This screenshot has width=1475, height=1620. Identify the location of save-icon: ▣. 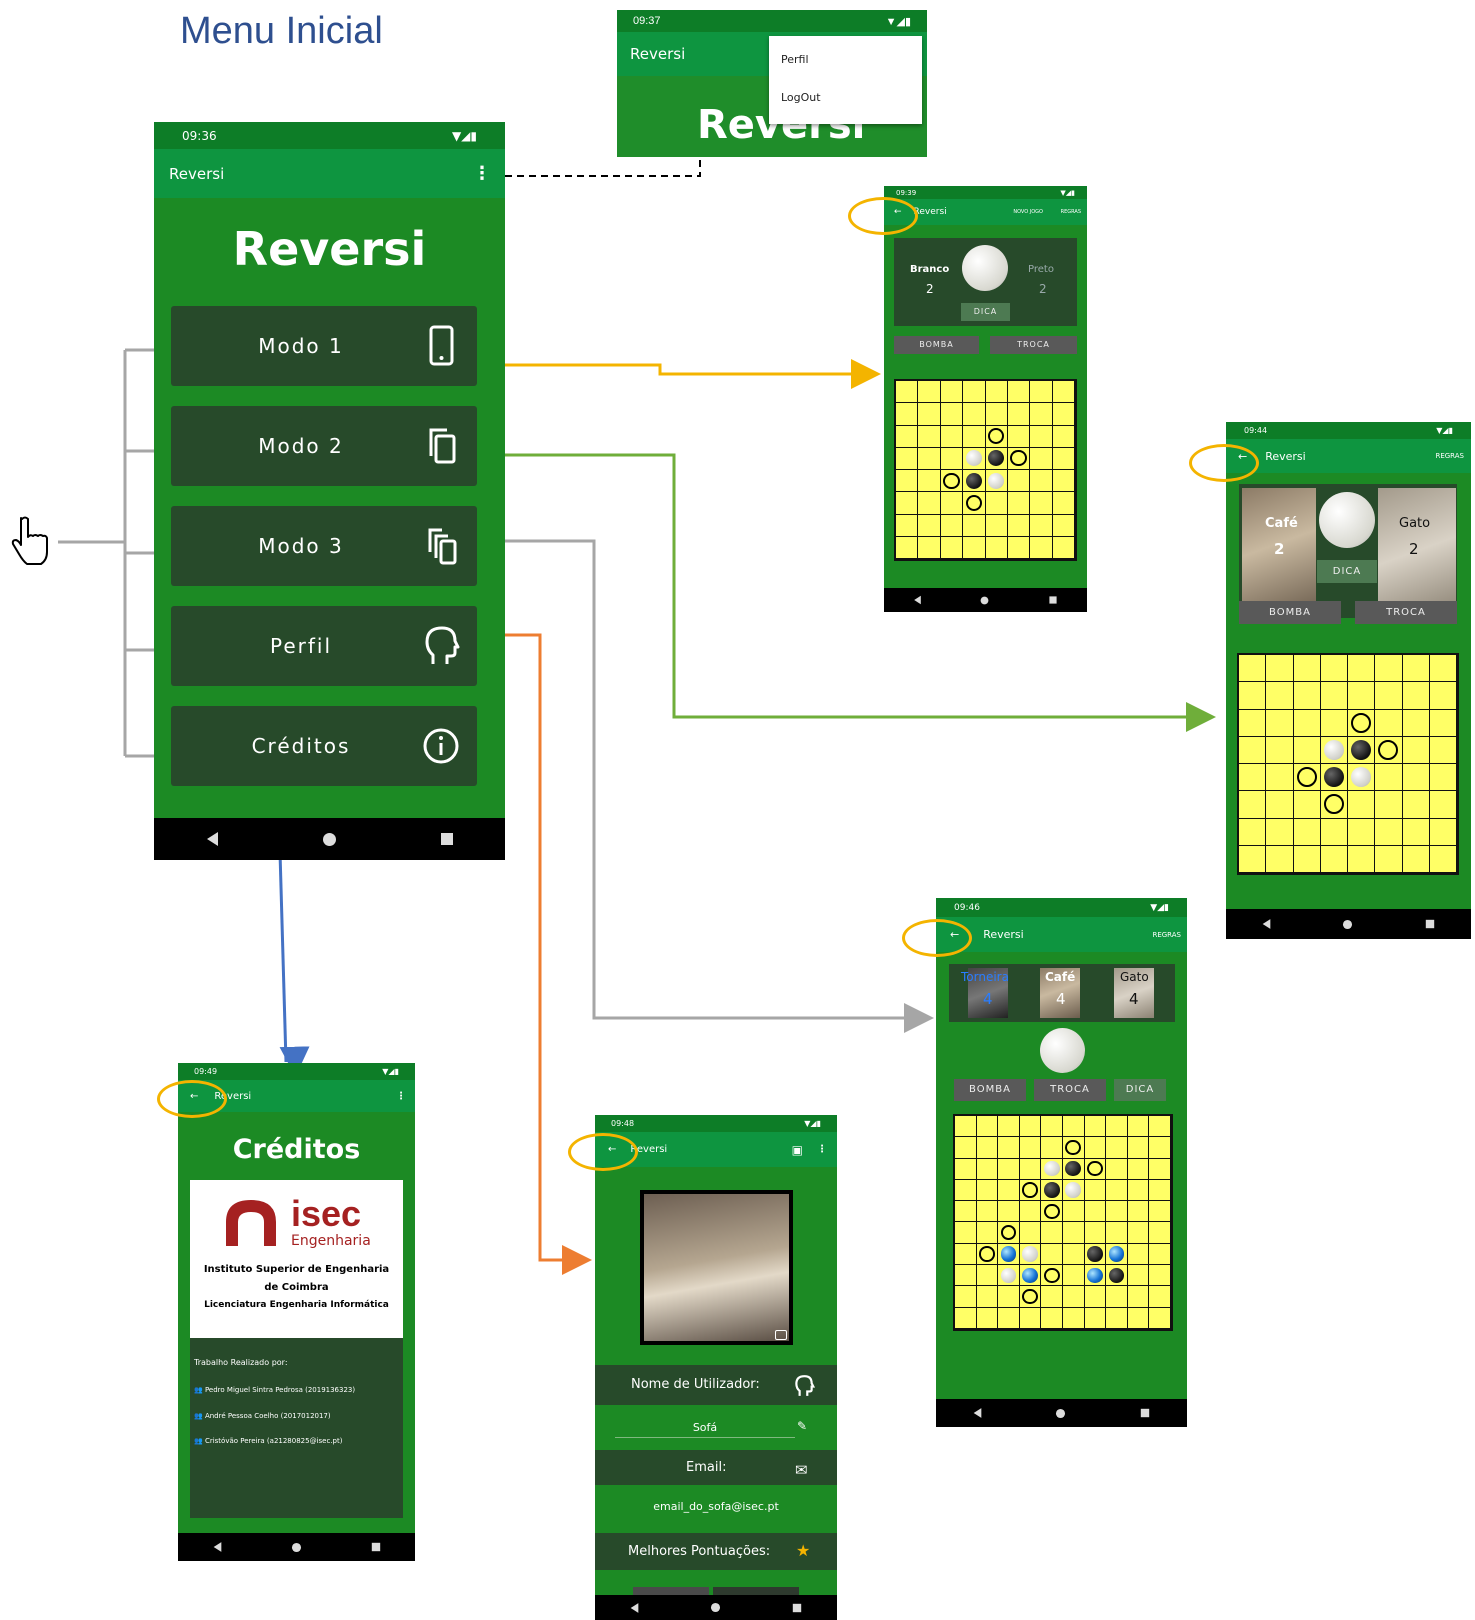
(797, 1150).